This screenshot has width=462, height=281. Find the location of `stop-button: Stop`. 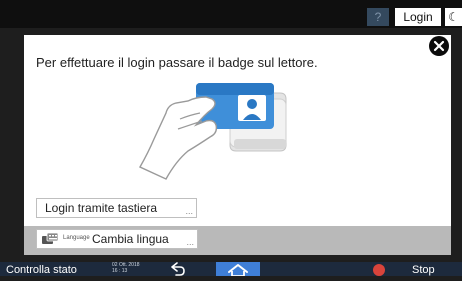

stop-button: Stop is located at coordinates (423, 270).